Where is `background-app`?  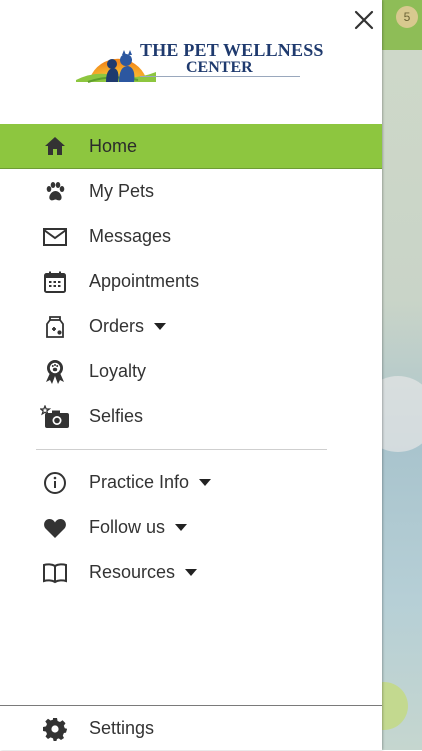 background-app is located at coordinates (402, 375).